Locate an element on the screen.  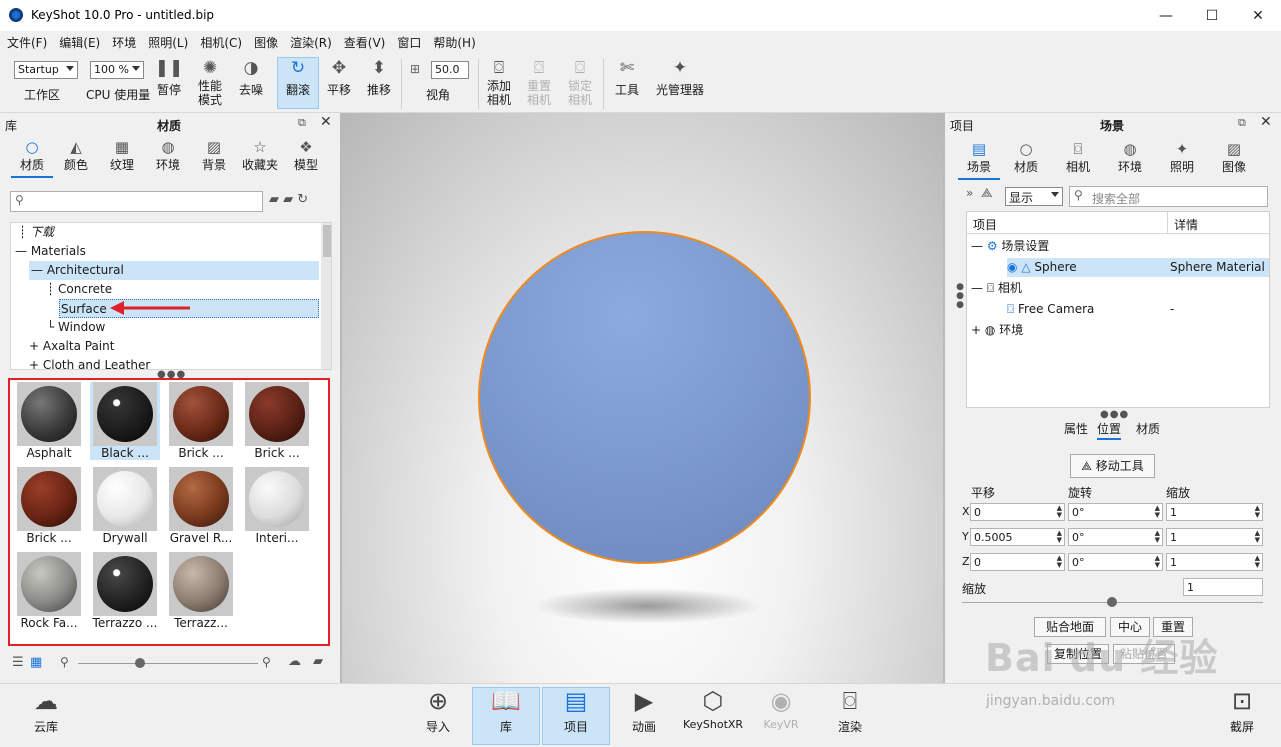
translate-y-input: 0.5005 ▲ ▼ is located at coordinates (1017, 537).